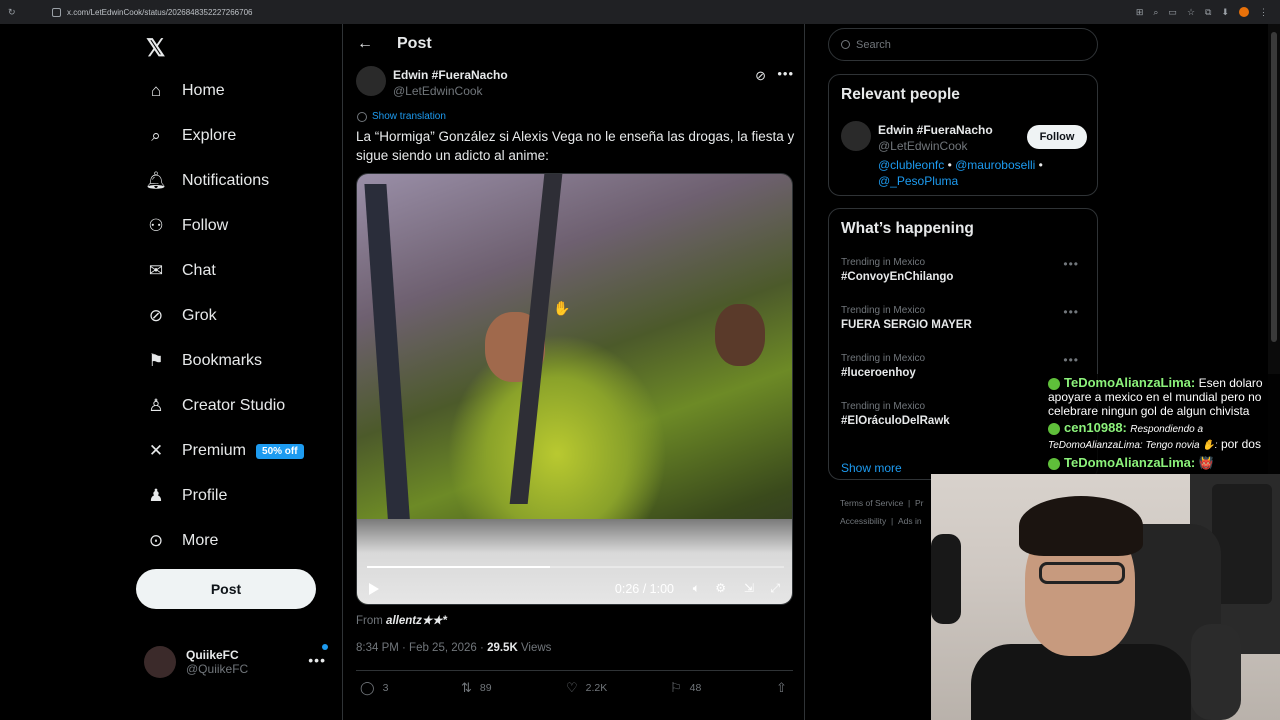 The height and width of the screenshot is (720, 1280). Describe the element at coordinates (1155, 12) in the screenshot. I see `zoom-icon: ⌕` at that location.